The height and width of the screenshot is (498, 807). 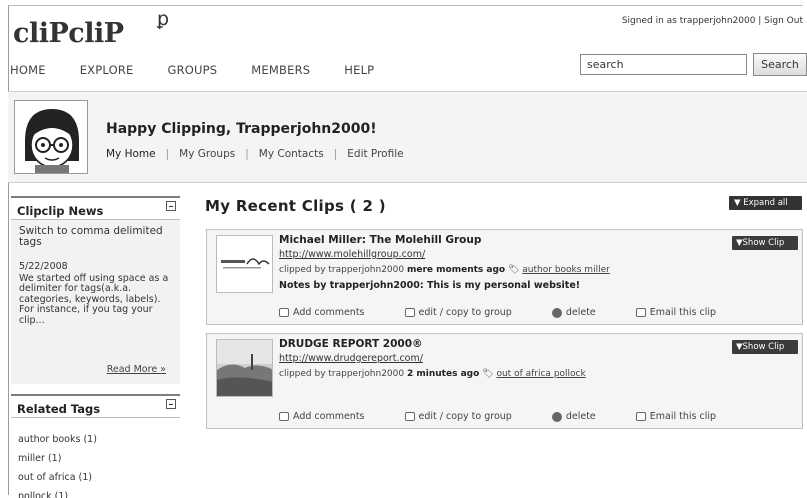 I want to click on clip-title: Michael Miller: The Molehill Group, so click(x=380, y=240).